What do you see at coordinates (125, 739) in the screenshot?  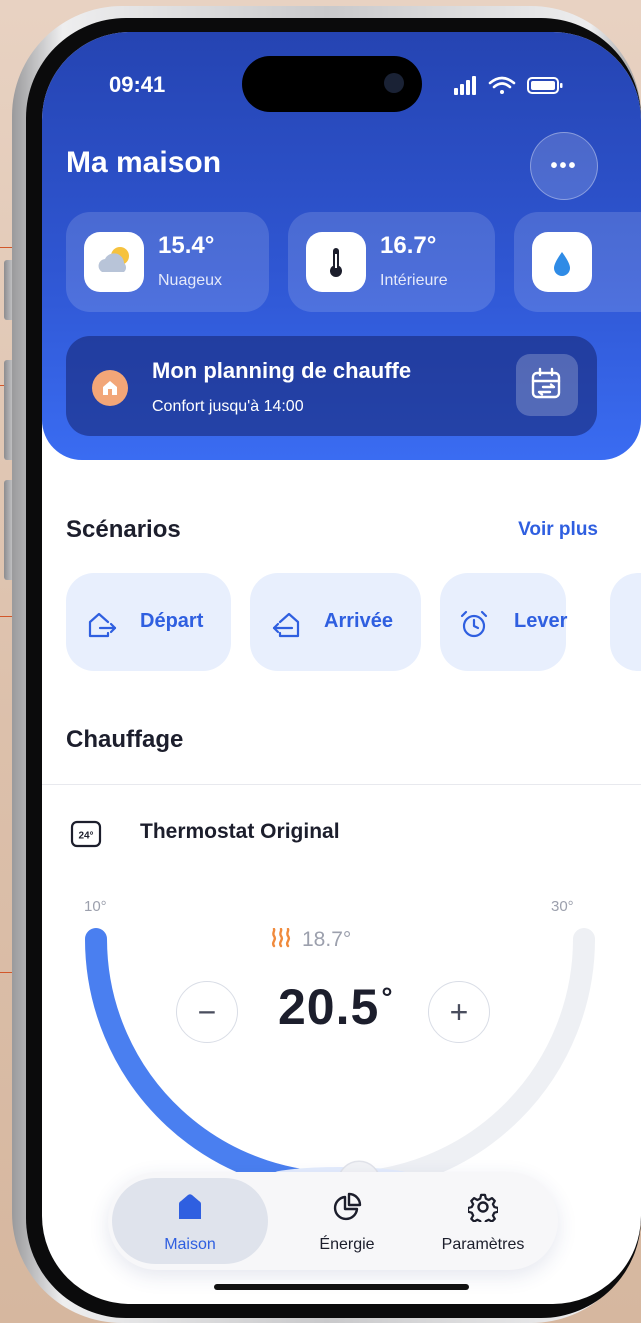 I see `heating-heading: Chauffage` at bounding box center [125, 739].